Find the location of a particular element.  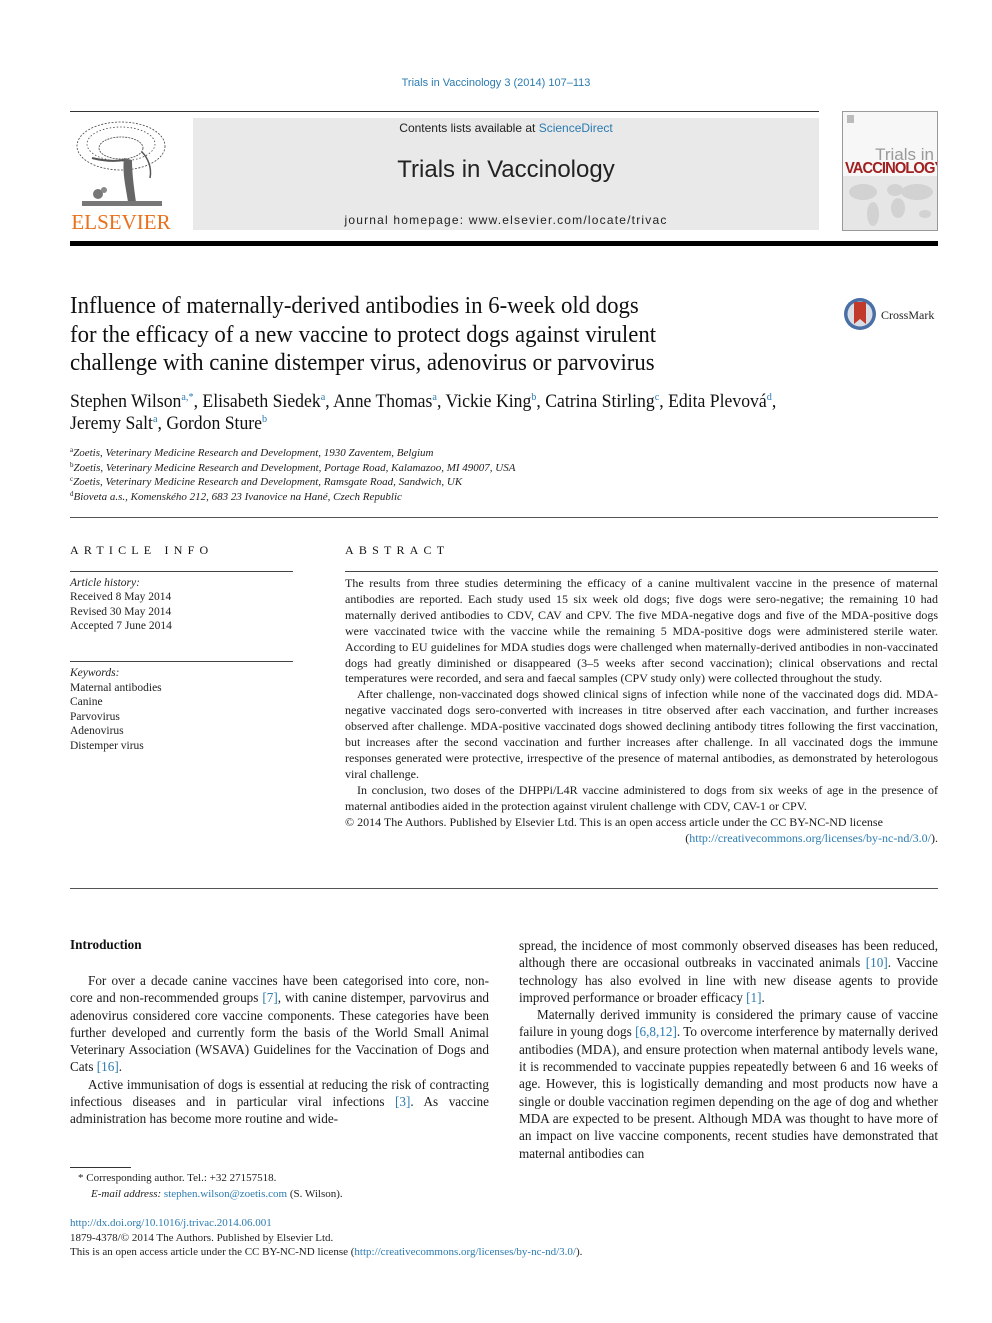

footnote-mark: * is located at coordinates (81, 1178).